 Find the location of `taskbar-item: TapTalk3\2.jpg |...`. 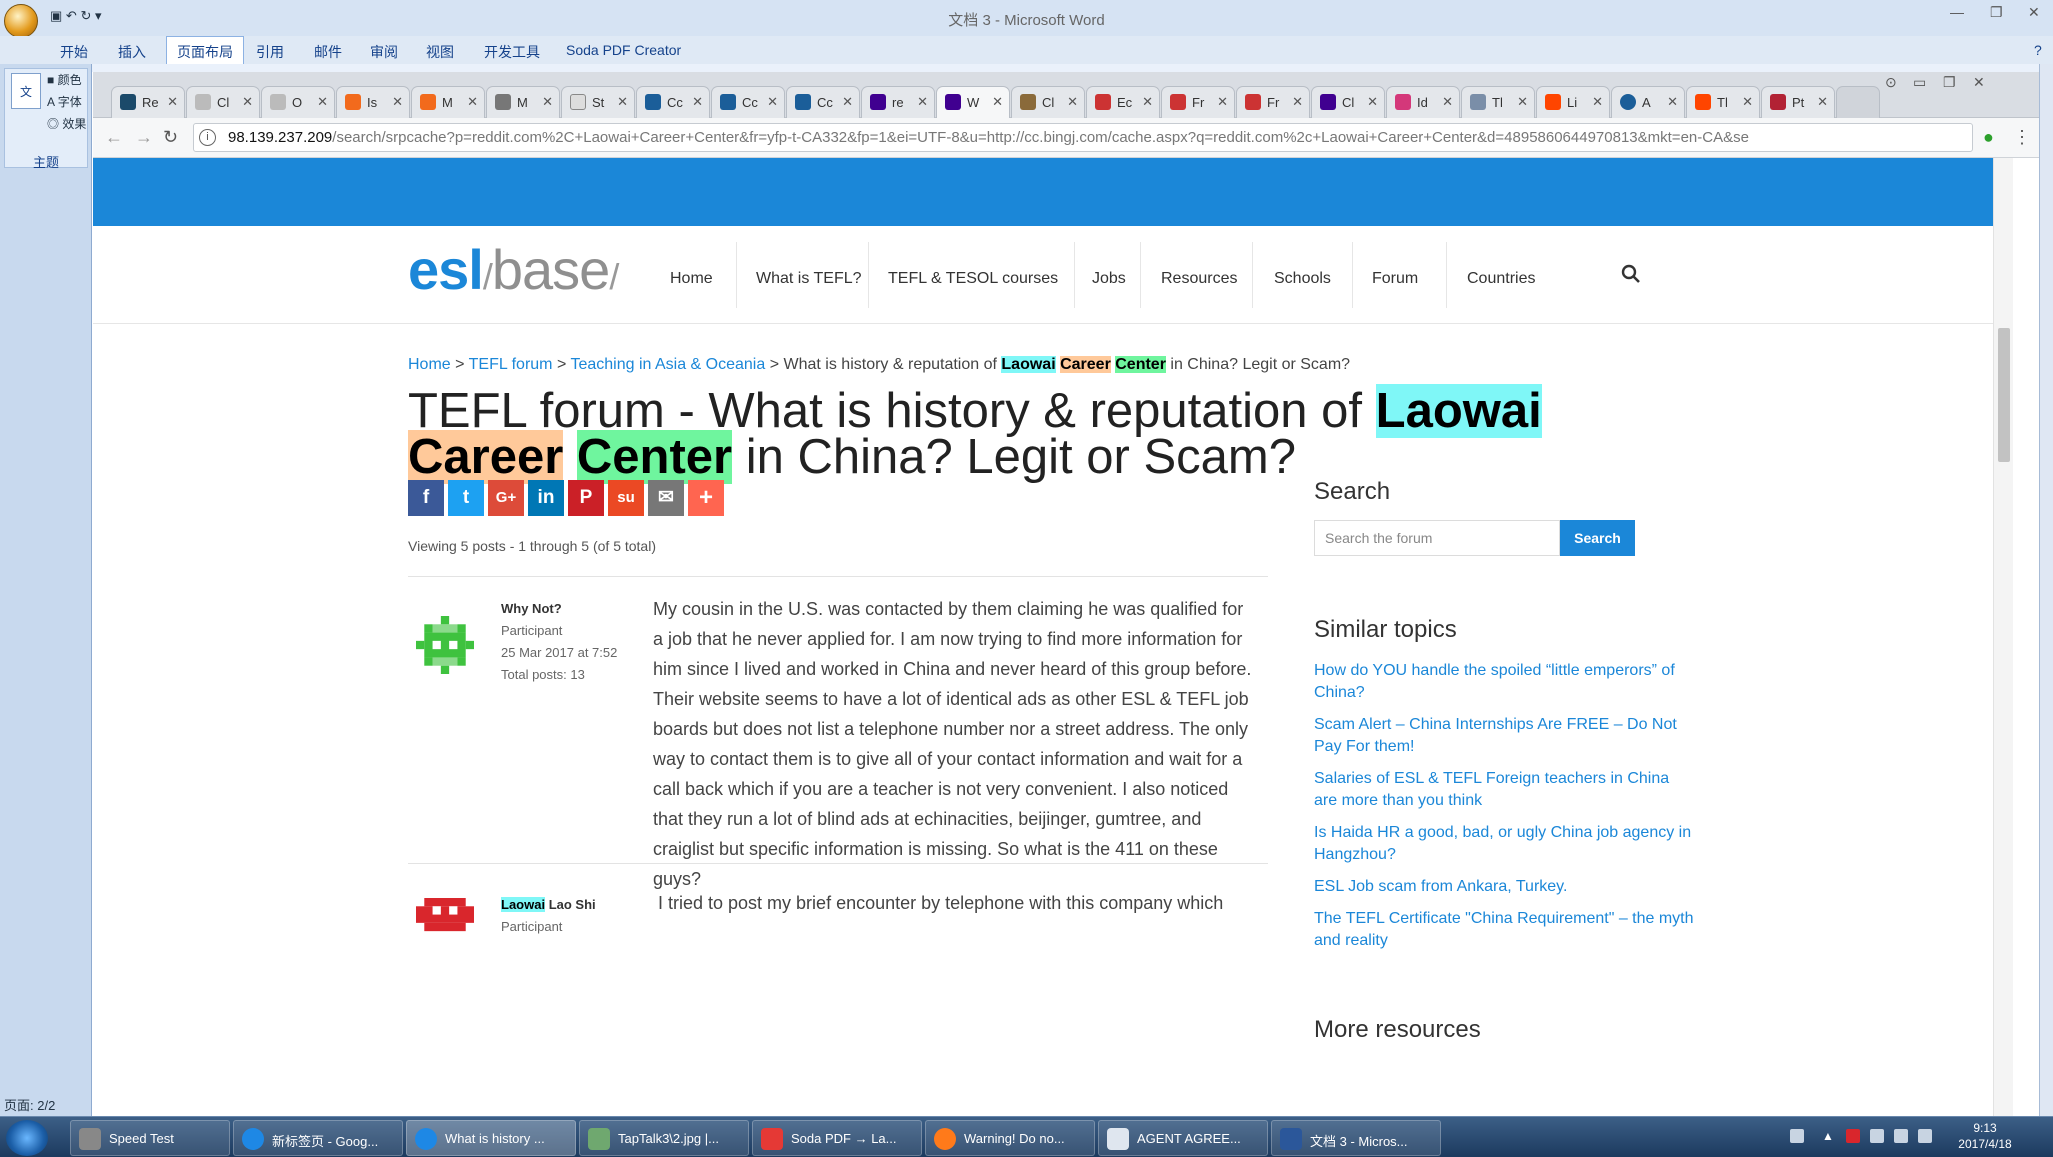

taskbar-item: TapTalk3\2.jpg |... is located at coordinates (664, 1138).